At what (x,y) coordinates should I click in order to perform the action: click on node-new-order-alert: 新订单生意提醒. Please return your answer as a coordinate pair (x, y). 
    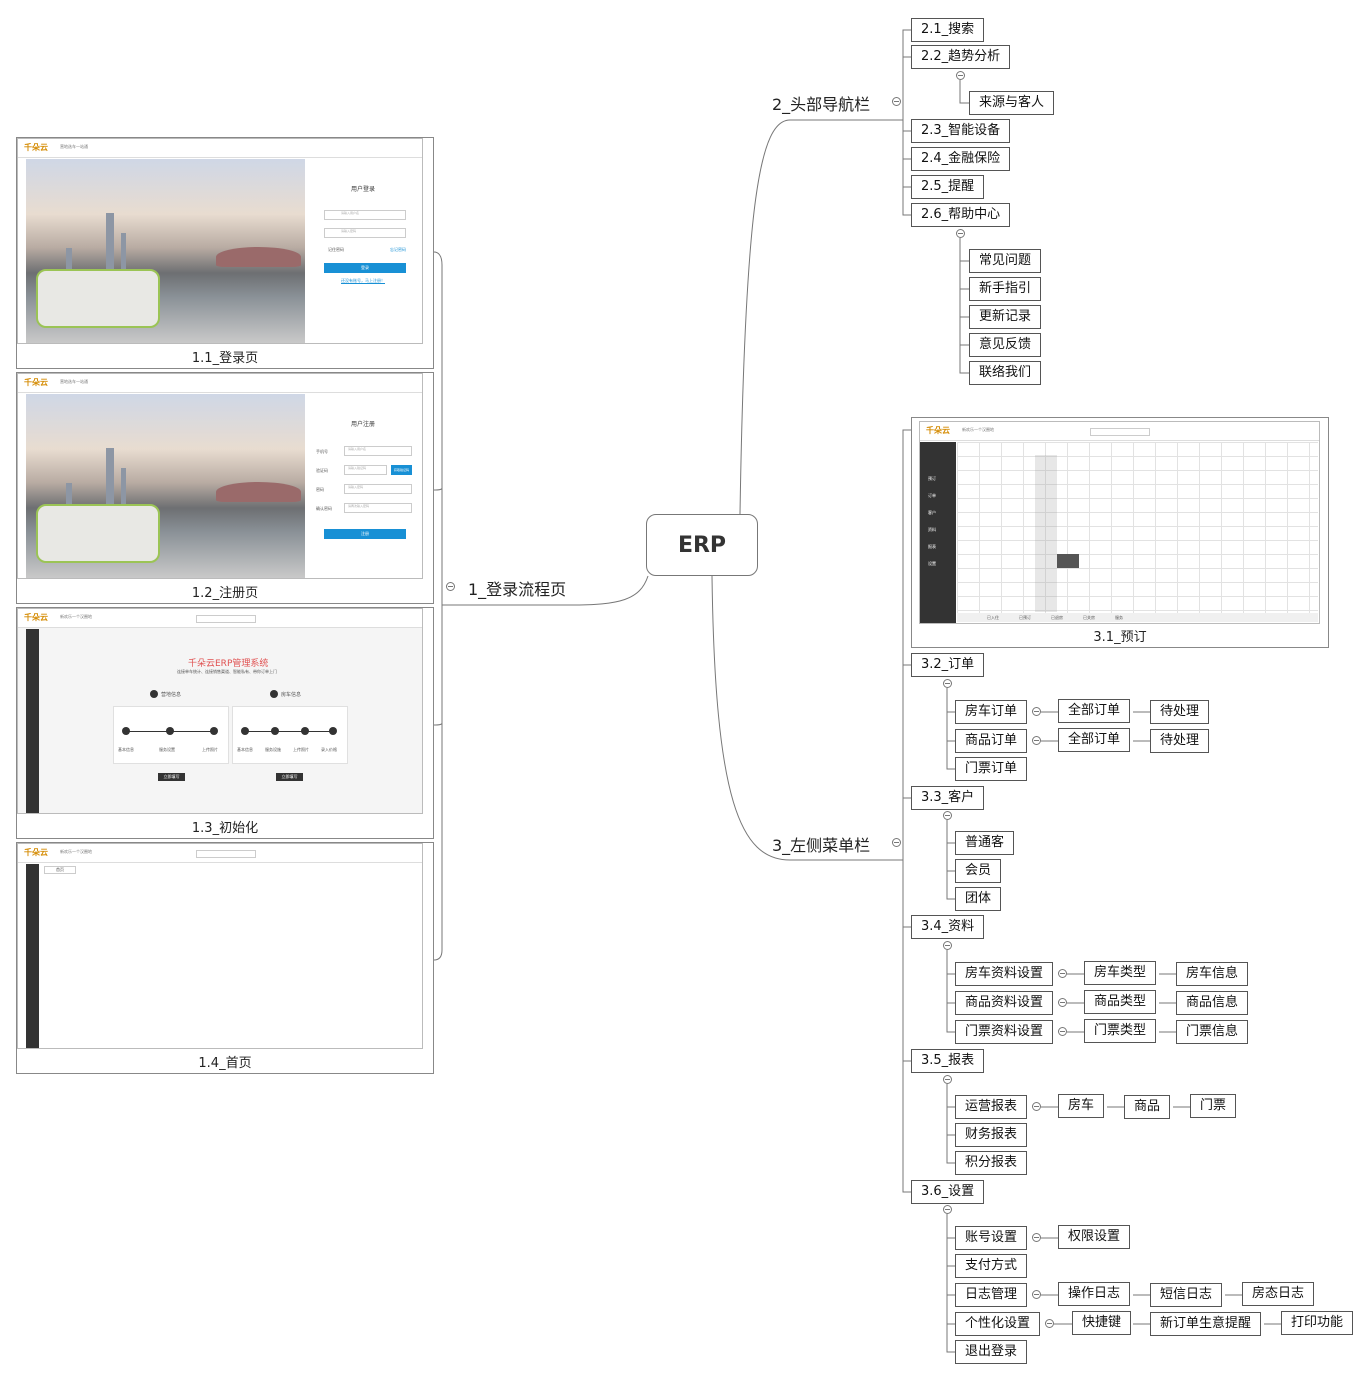
    Looking at the image, I should click on (1206, 1324).